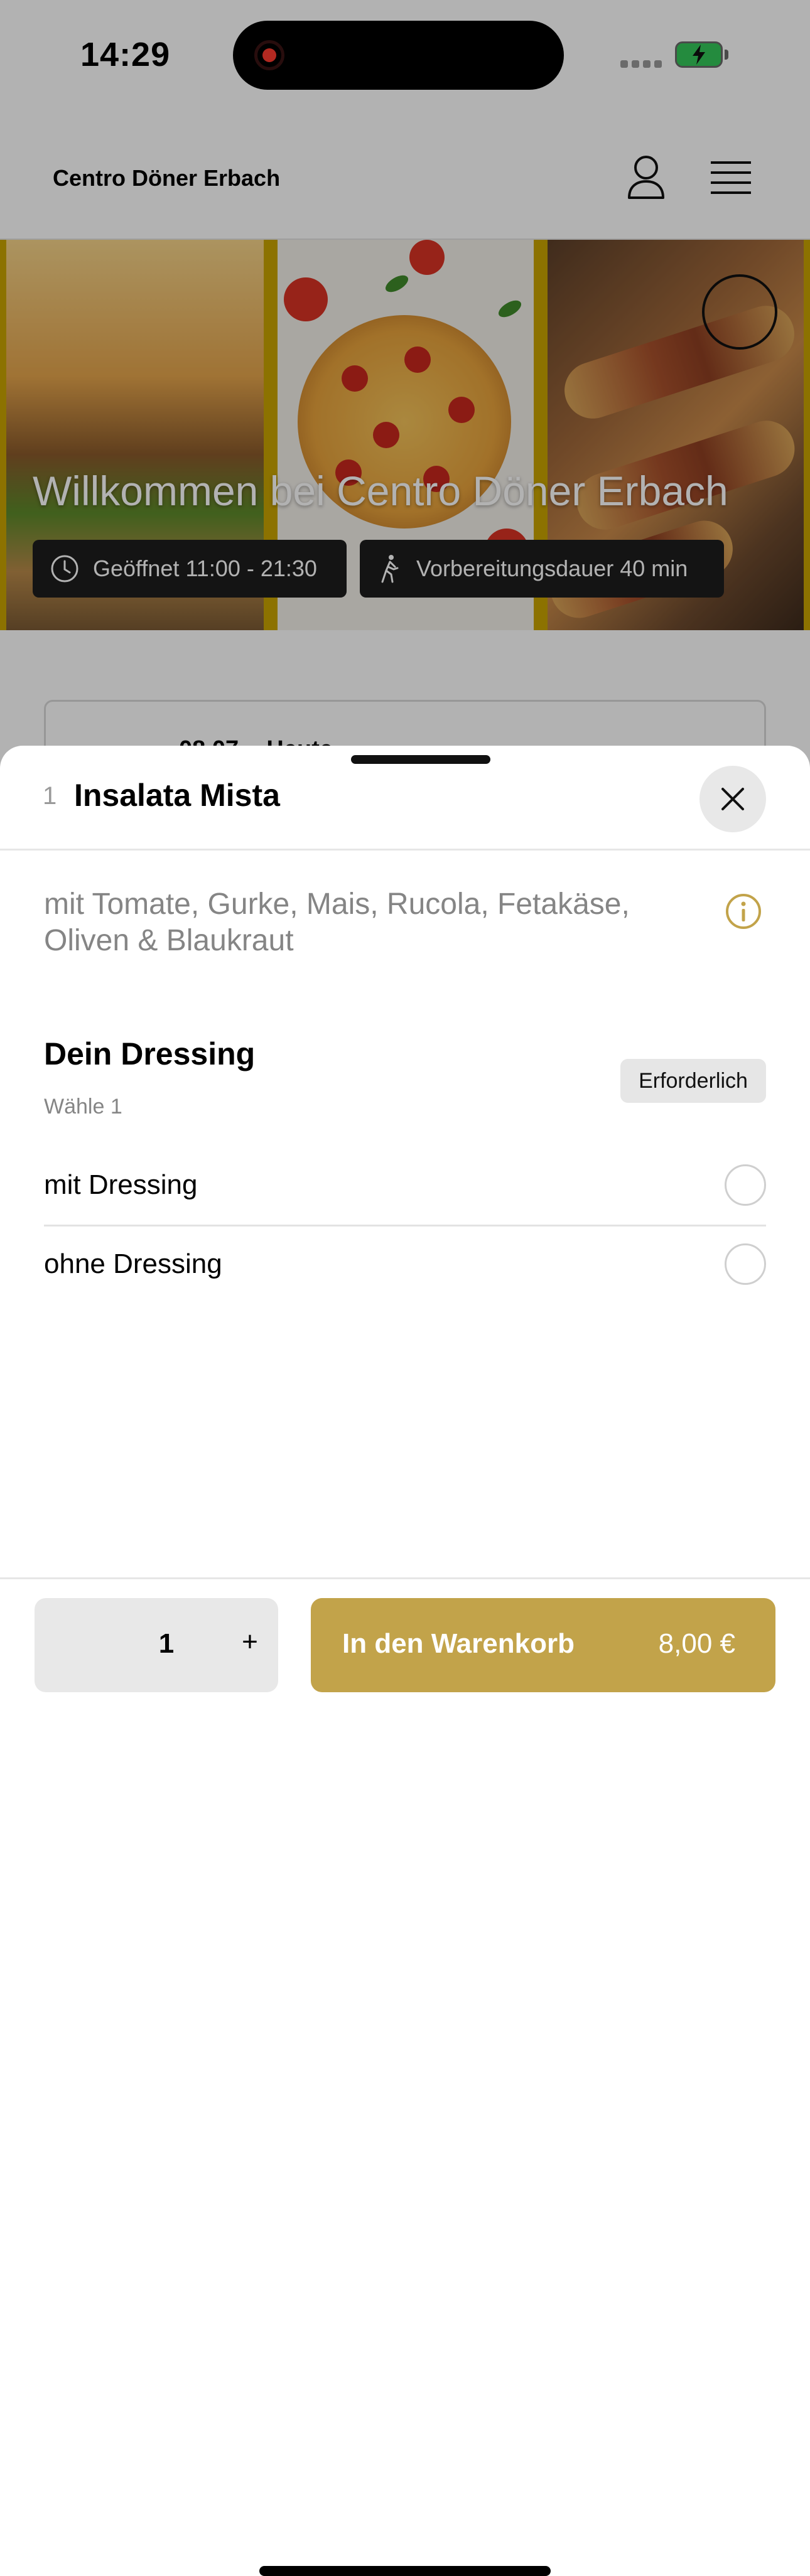 The image size is (810, 2576). What do you see at coordinates (156, 1645) in the screenshot?
I see `quantity-stepper: 1 +` at bounding box center [156, 1645].